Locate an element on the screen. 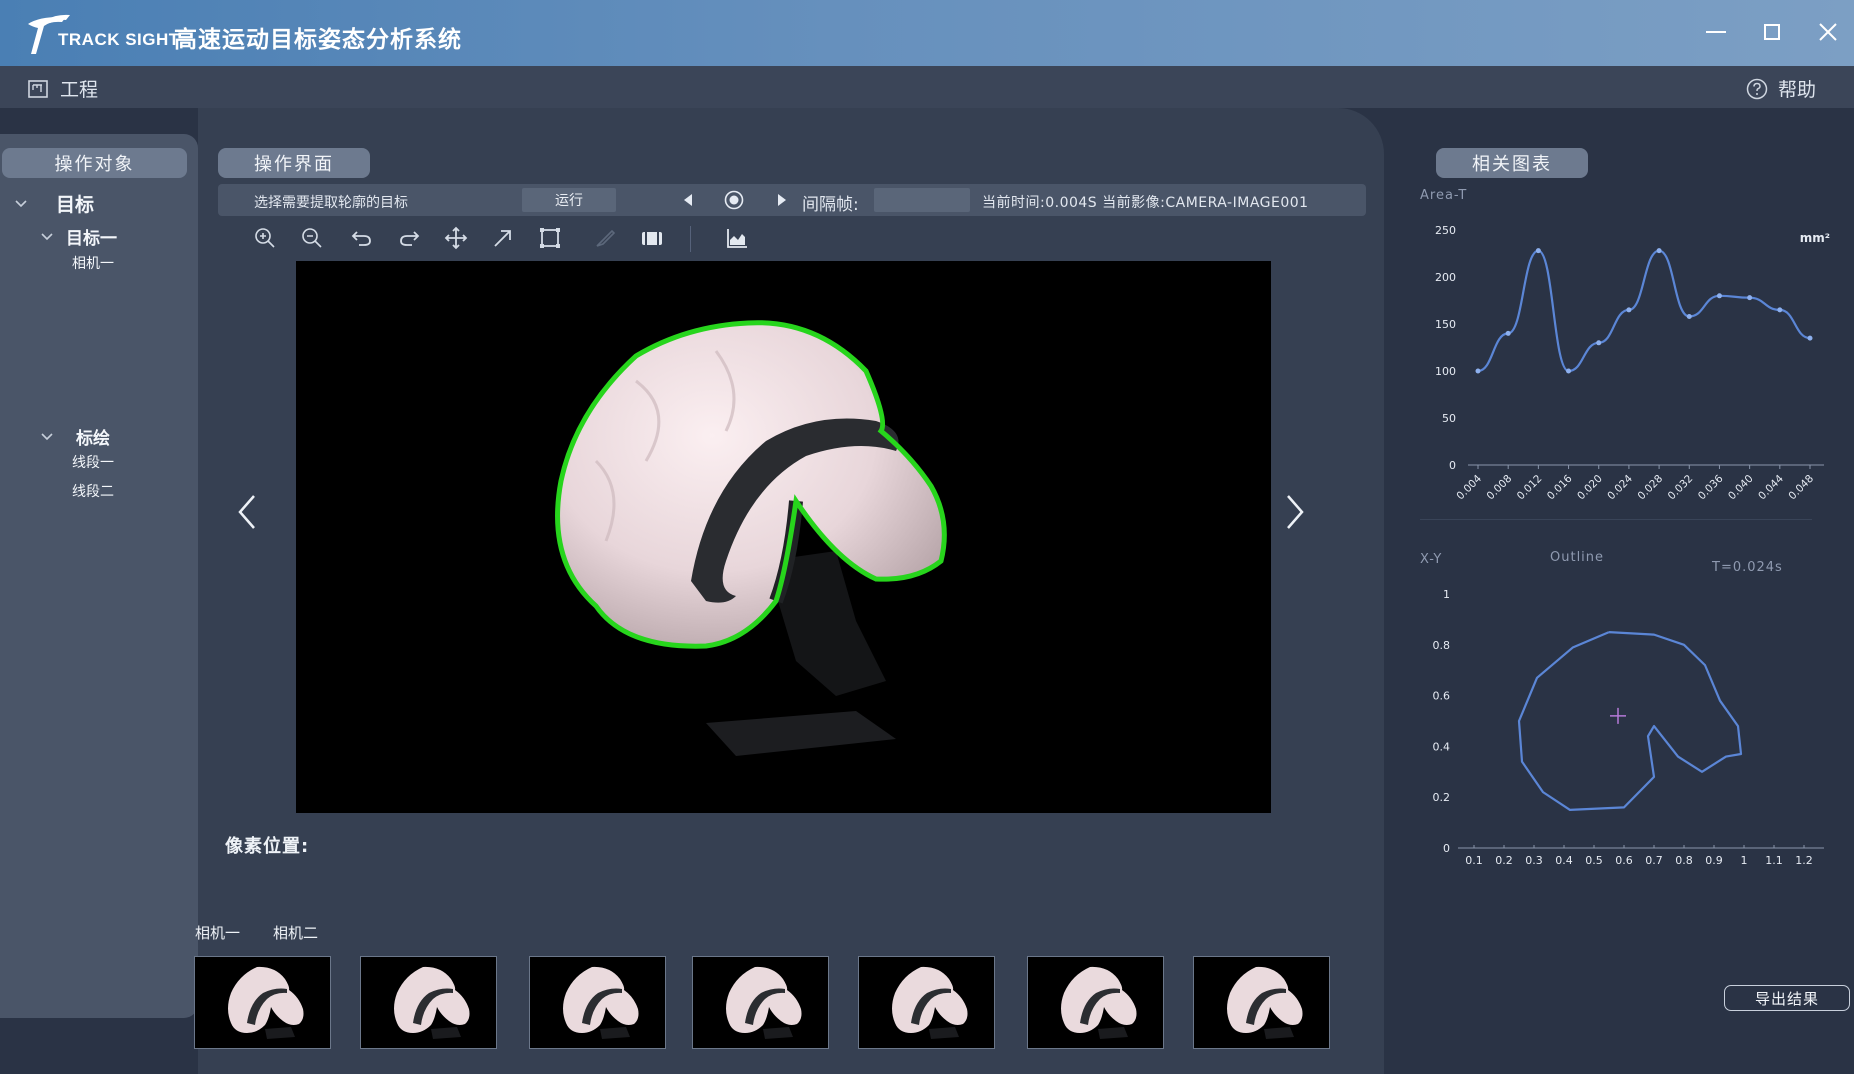 The image size is (1854, 1074). run-button: 运行 is located at coordinates (569, 200).